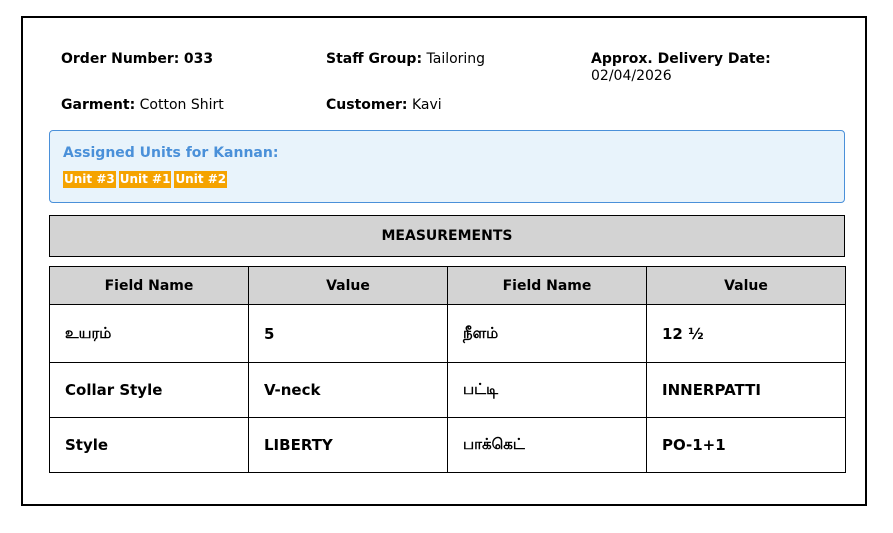  What do you see at coordinates (456, 59) in the screenshot?
I see `staff-group-value: Tailoring` at bounding box center [456, 59].